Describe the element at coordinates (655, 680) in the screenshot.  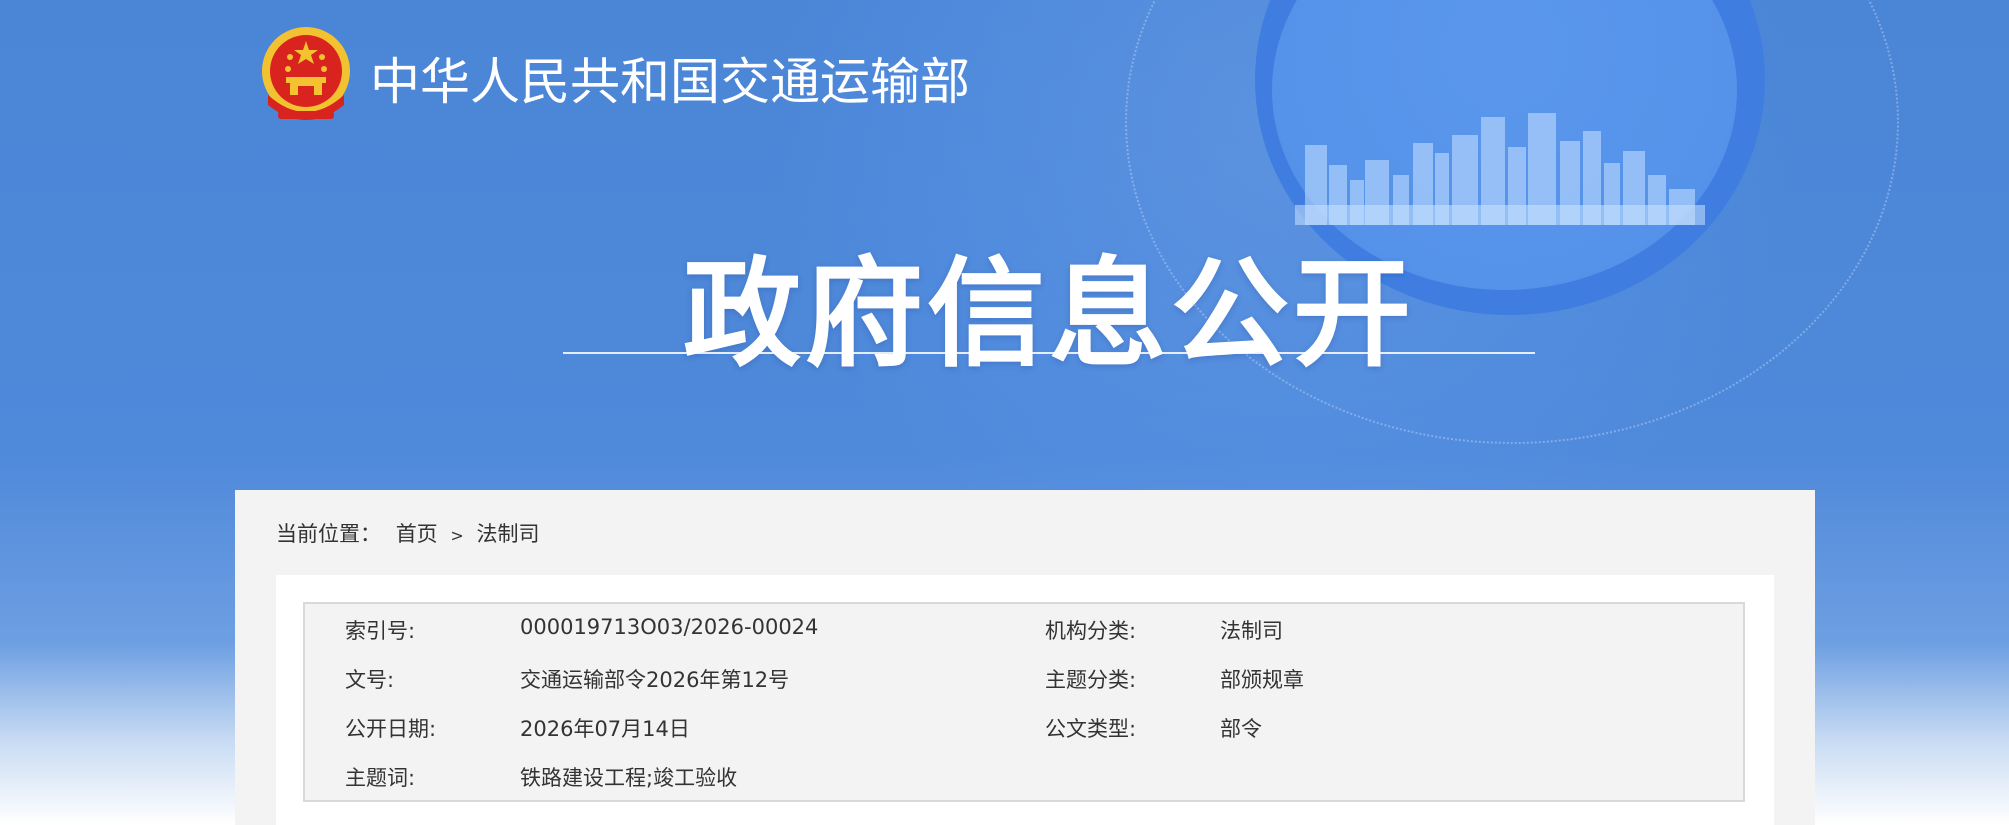
I see `doc-number-value: 交通运输部令2026年第12号` at that location.